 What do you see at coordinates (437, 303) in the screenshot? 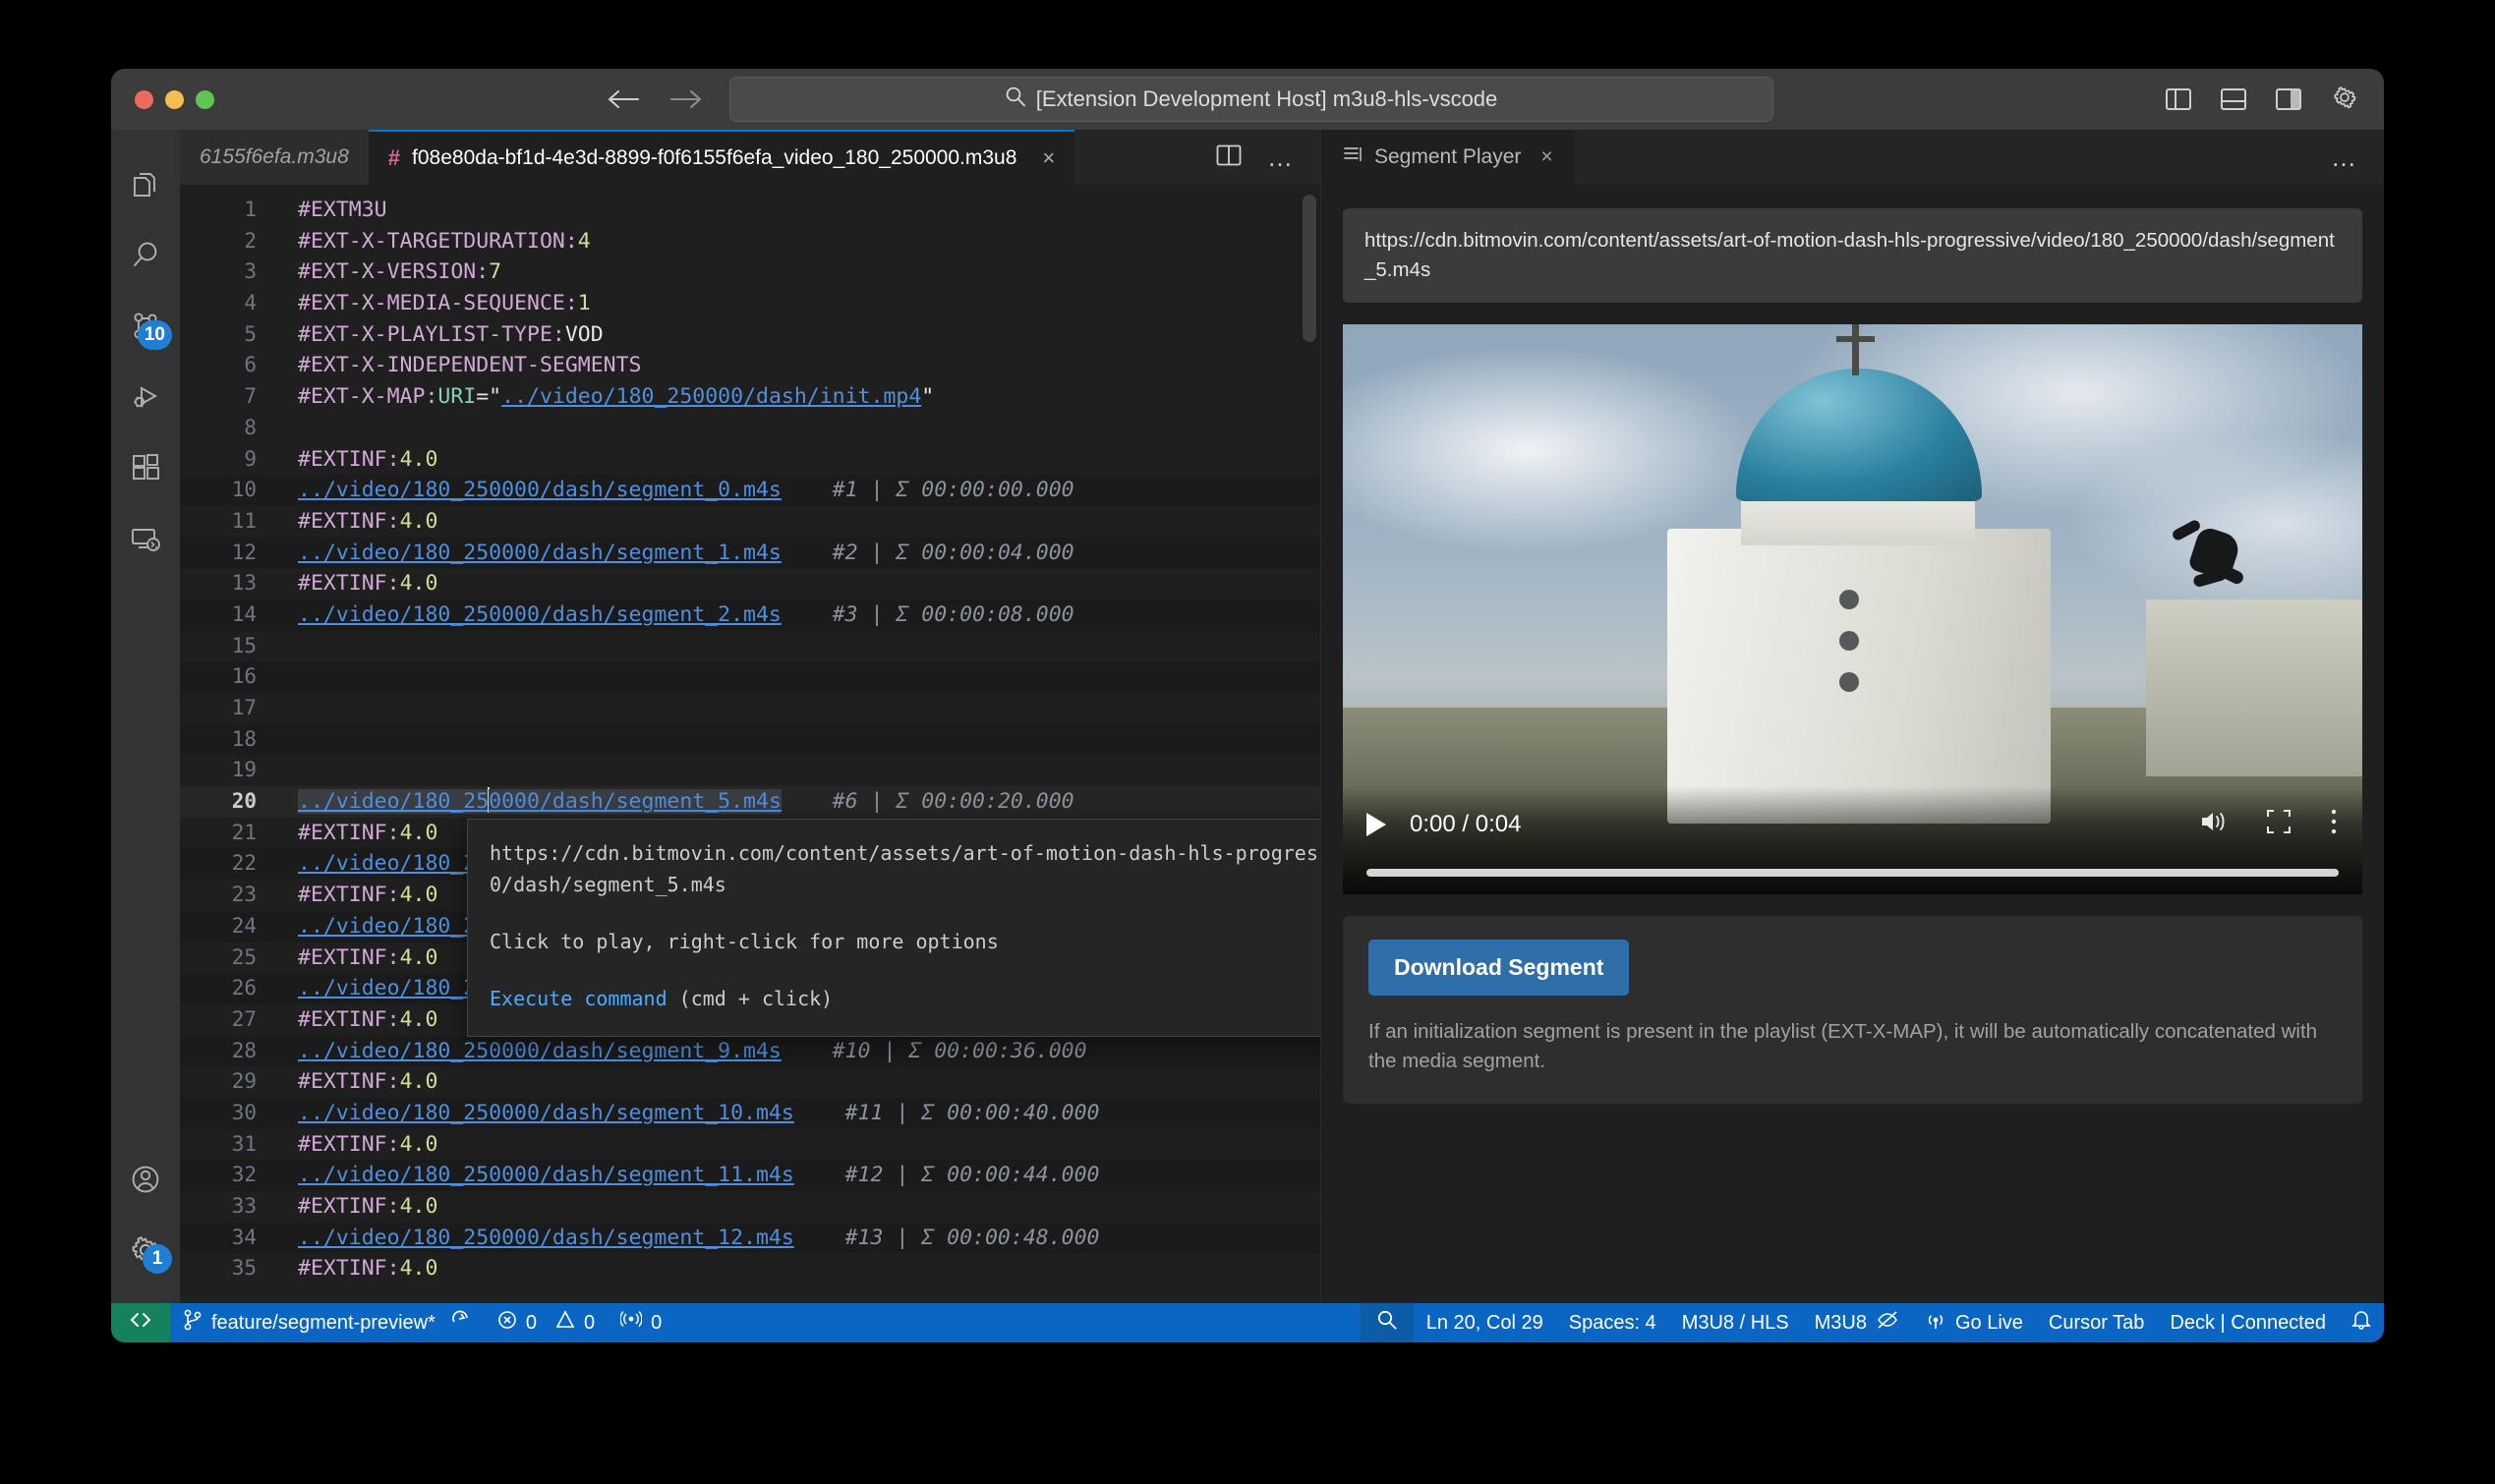
I see `code-text: #EXT-X-MEDIA-SEQUENCE:1` at bounding box center [437, 303].